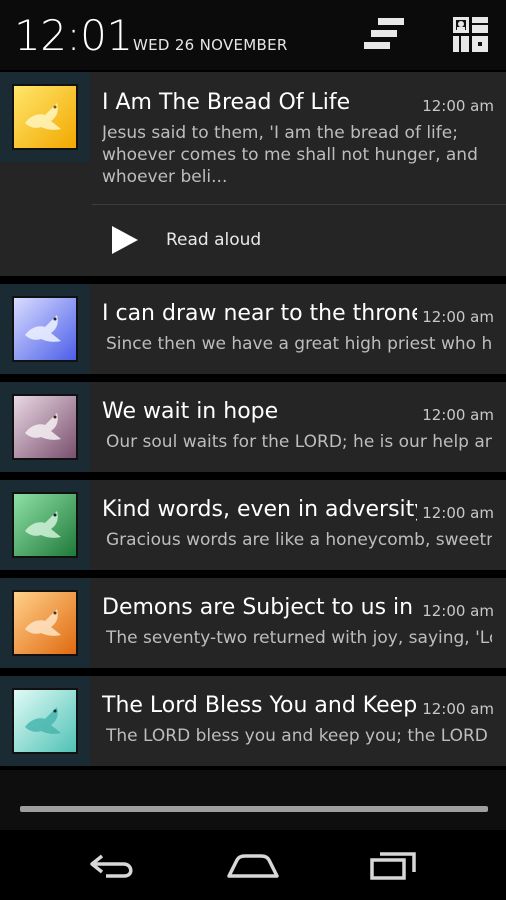 This screenshot has height=900, width=506. What do you see at coordinates (259, 705) in the screenshot?
I see `notification-title: The Lord Bless You and Keep` at bounding box center [259, 705].